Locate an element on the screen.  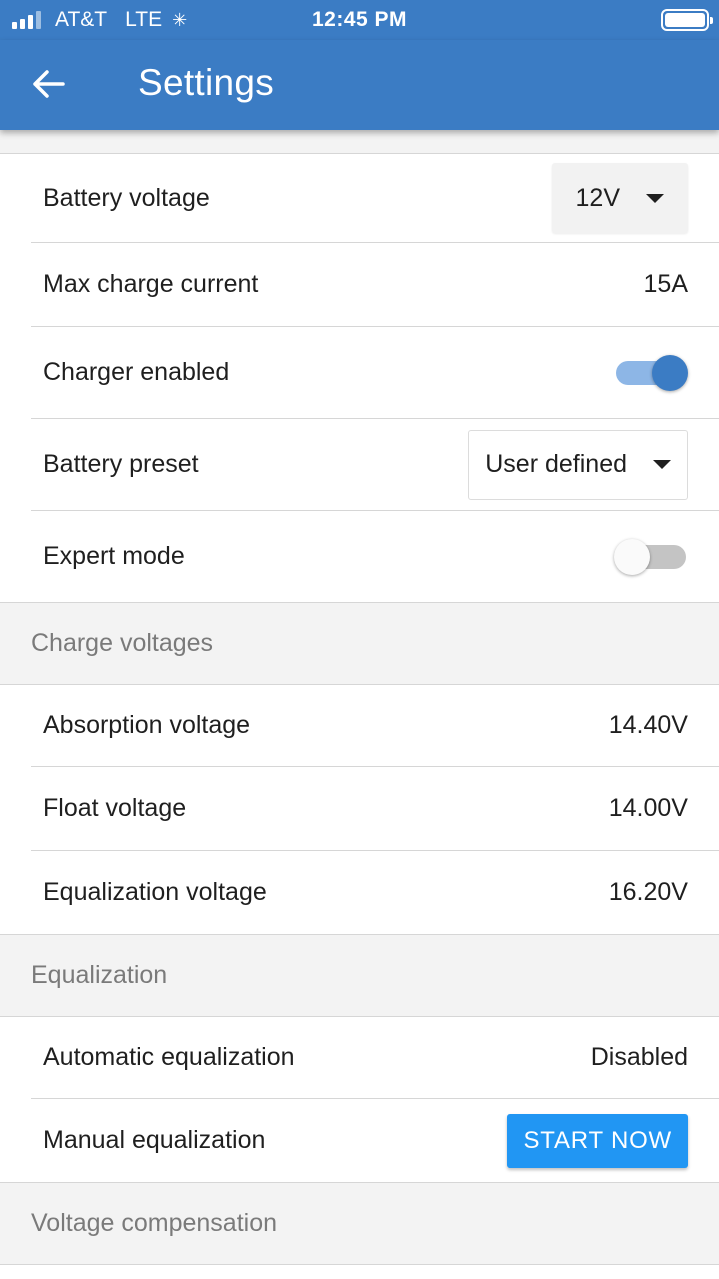
section-header-charge-voltages: Charge voltages is located at coordinates (359, 644).